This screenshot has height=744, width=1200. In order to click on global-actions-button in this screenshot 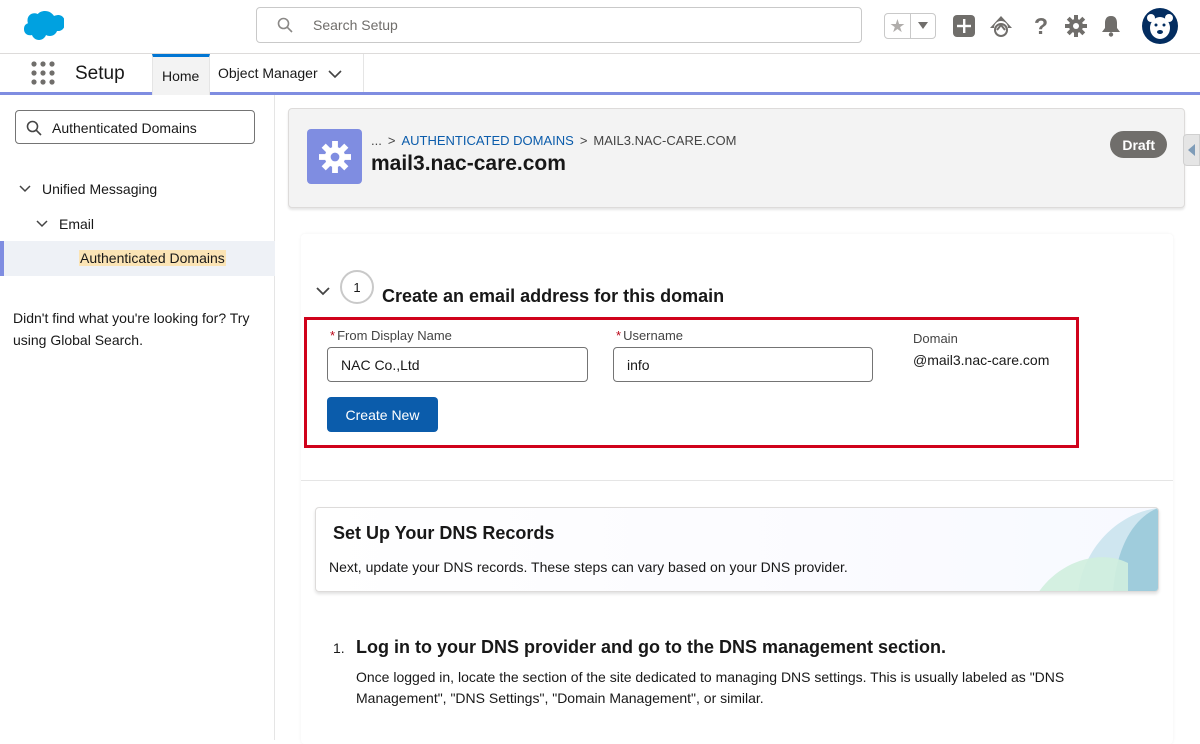, I will do `click(964, 26)`.